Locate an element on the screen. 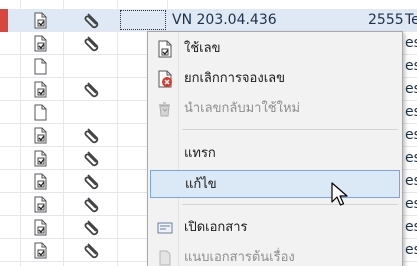 Image resolution: width=417 pixels, height=266 pixels. attach-document-icon is located at coordinates (165, 258).